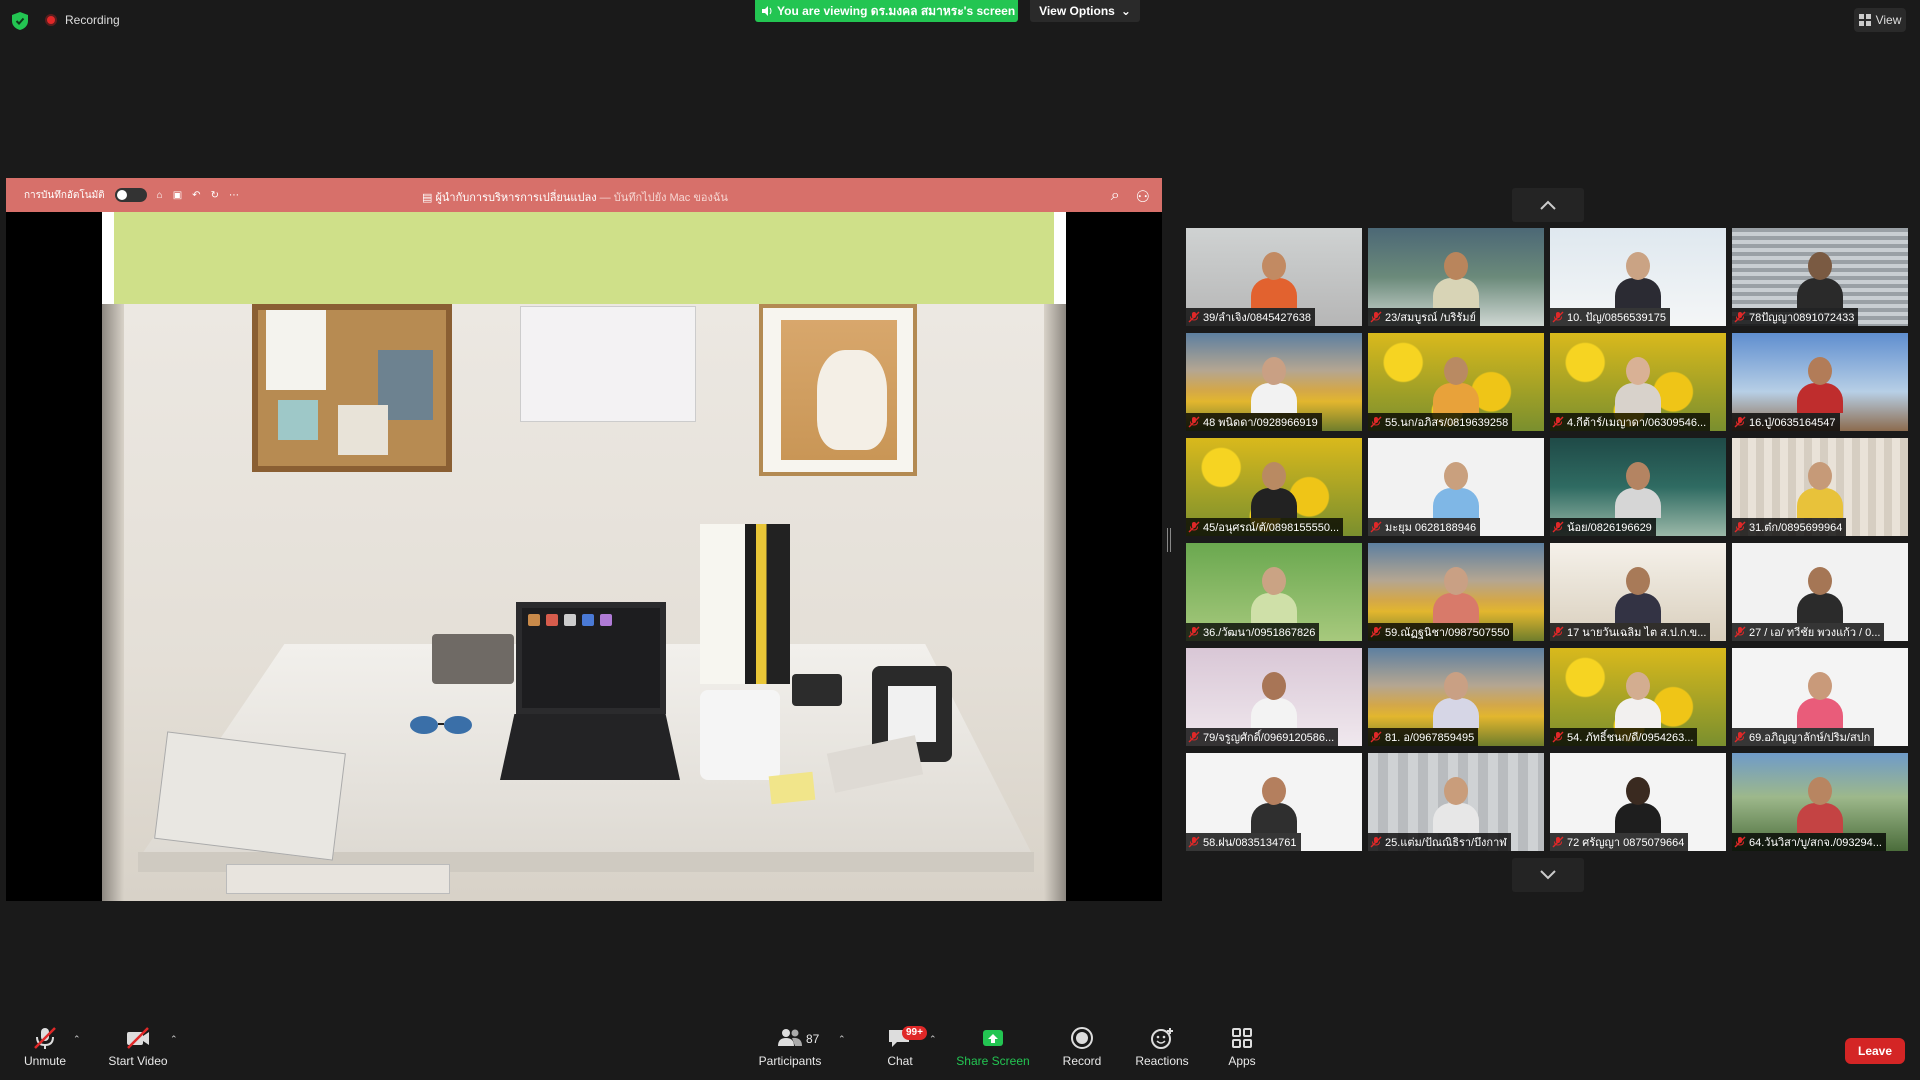 This screenshot has width=1920, height=1080. I want to click on panel-splitter-handle, so click(1169, 540).